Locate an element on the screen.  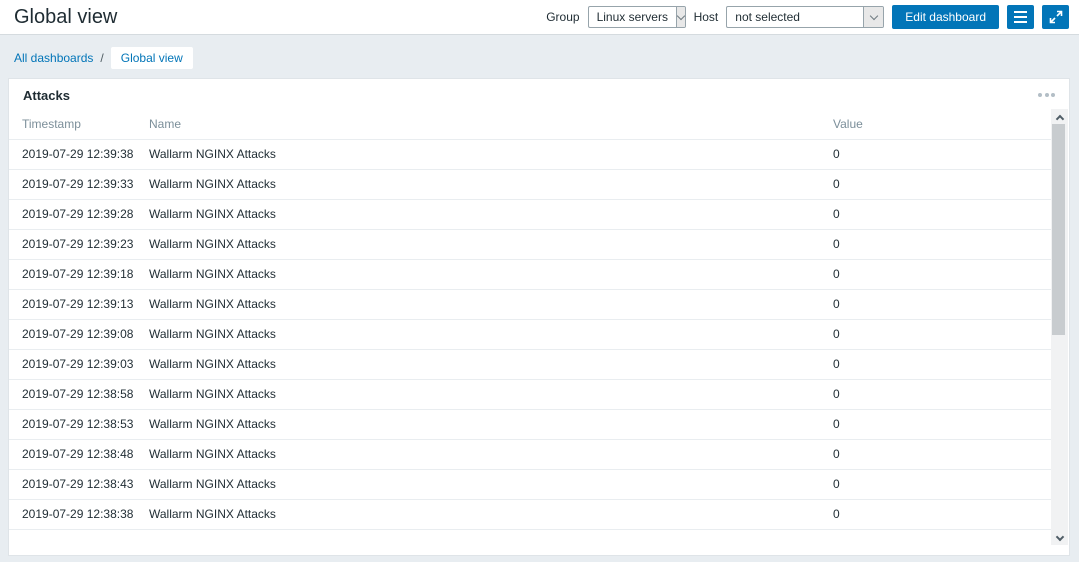
scrollbar-track is located at coordinates (1059, 327).